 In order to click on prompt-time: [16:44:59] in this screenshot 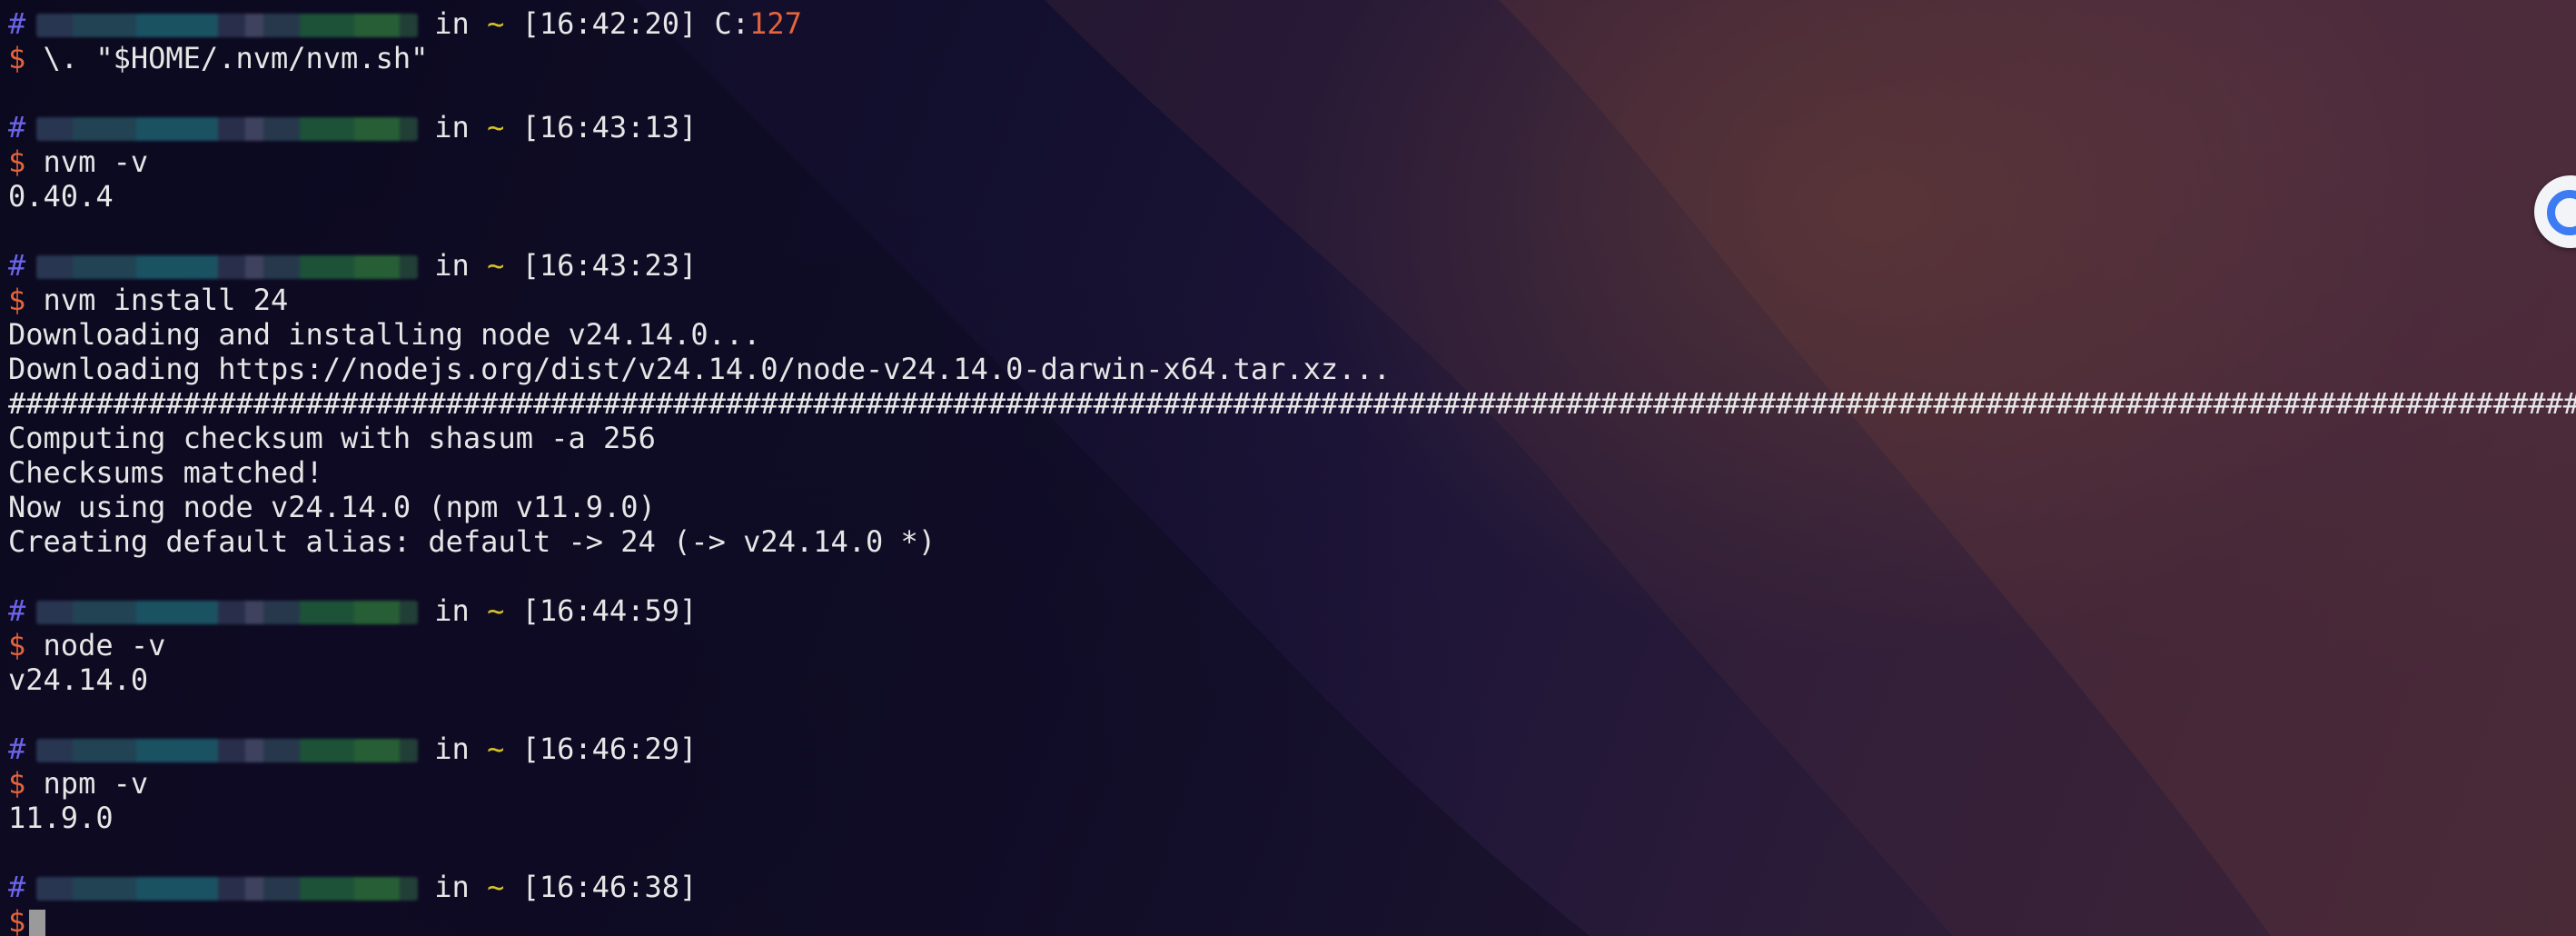, I will do `click(609, 610)`.